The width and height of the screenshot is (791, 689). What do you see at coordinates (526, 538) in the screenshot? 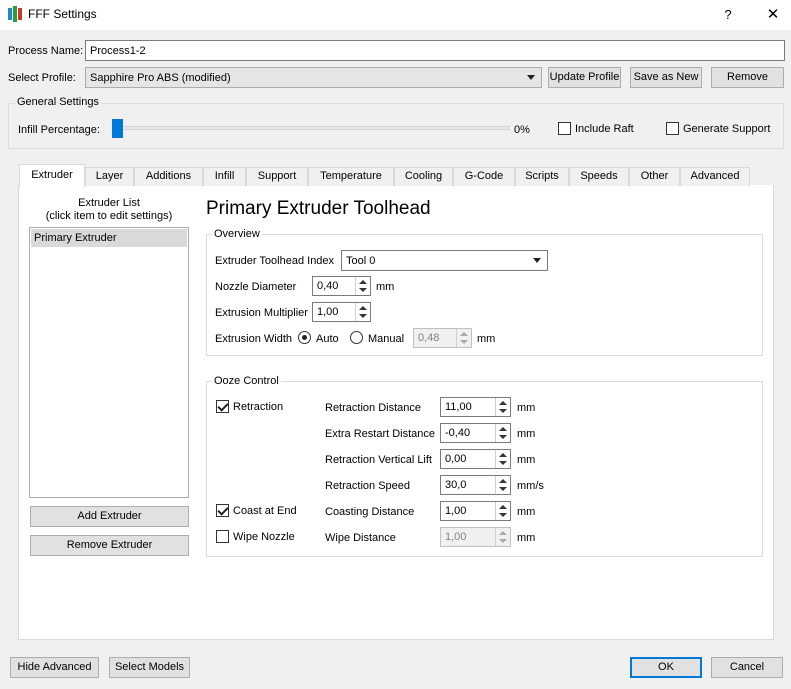
I see `wipe-distance-unit: mm` at bounding box center [526, 538].